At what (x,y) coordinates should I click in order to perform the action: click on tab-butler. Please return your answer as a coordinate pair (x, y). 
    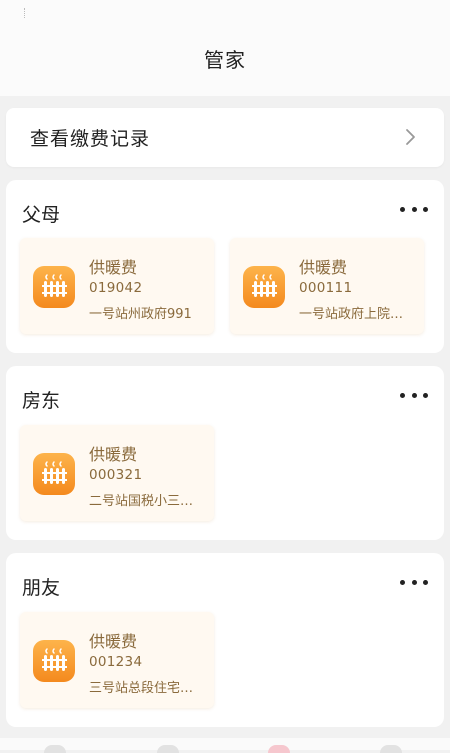
    Looking at the image, I should click on (279, 749).